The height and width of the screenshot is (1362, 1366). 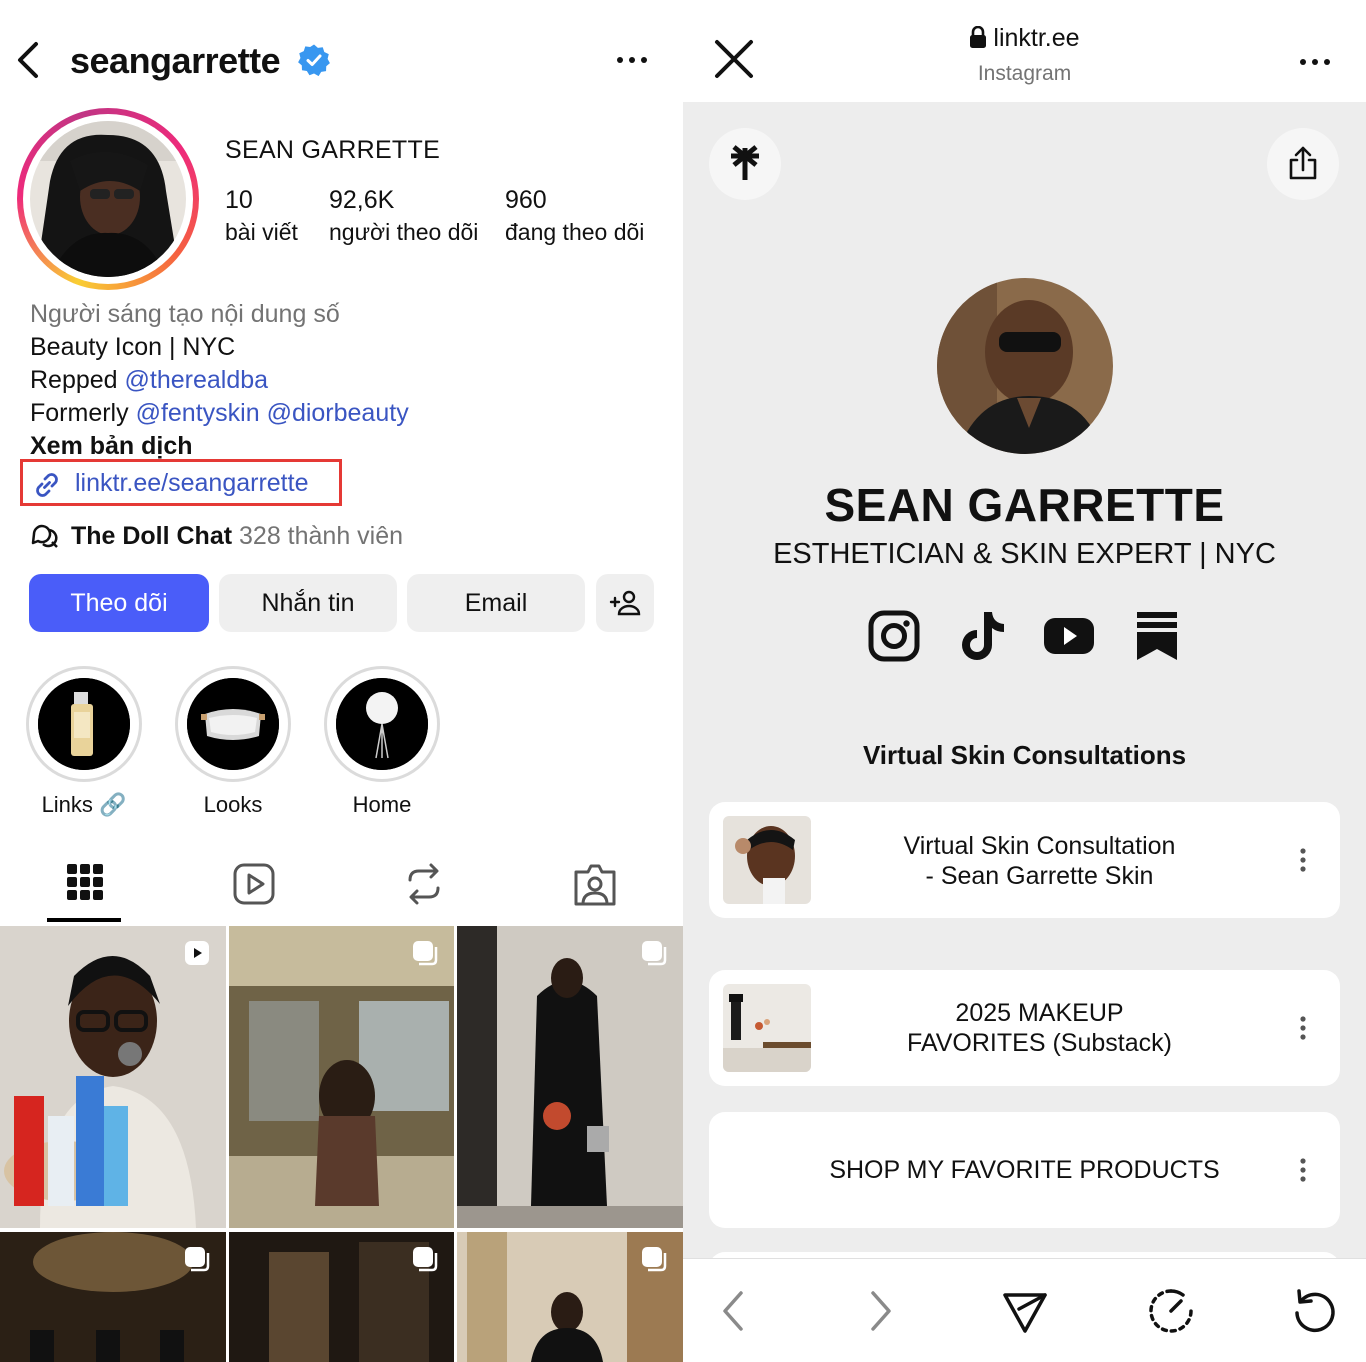 I want to click on stat-posts-label: bài viết, so click(x=261, y=232).